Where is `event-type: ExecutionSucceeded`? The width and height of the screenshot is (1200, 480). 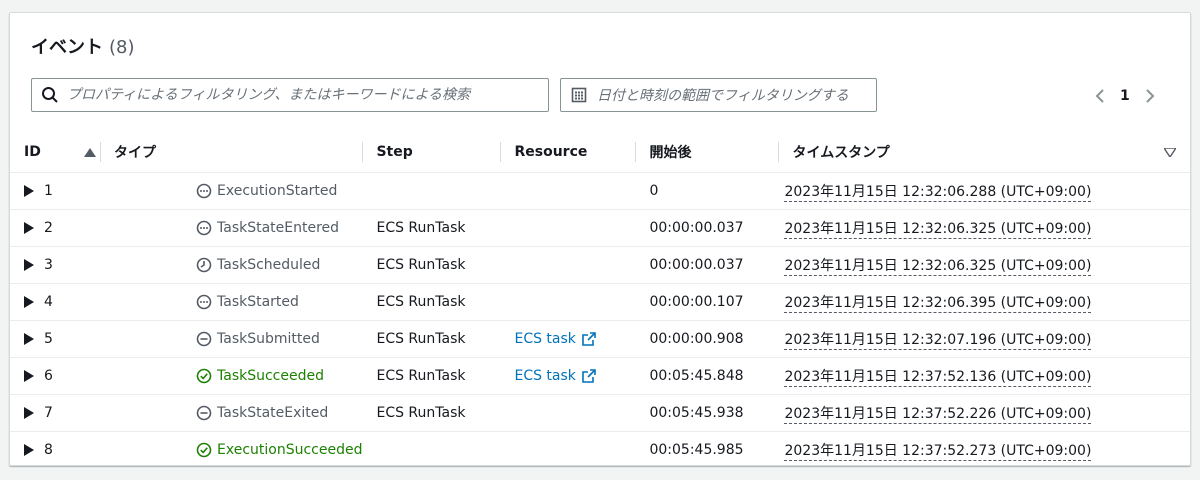
event-type: ExecutionSucceeded is located at coordinates (290, 449).